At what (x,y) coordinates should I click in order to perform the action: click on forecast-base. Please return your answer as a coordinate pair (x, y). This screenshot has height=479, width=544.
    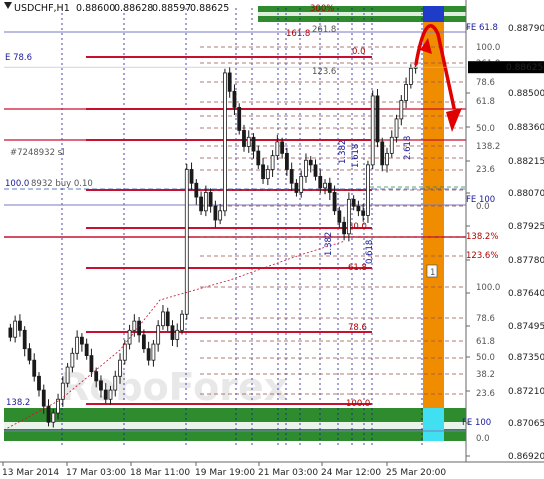
    Looking at the image, I should click on (433, 424).